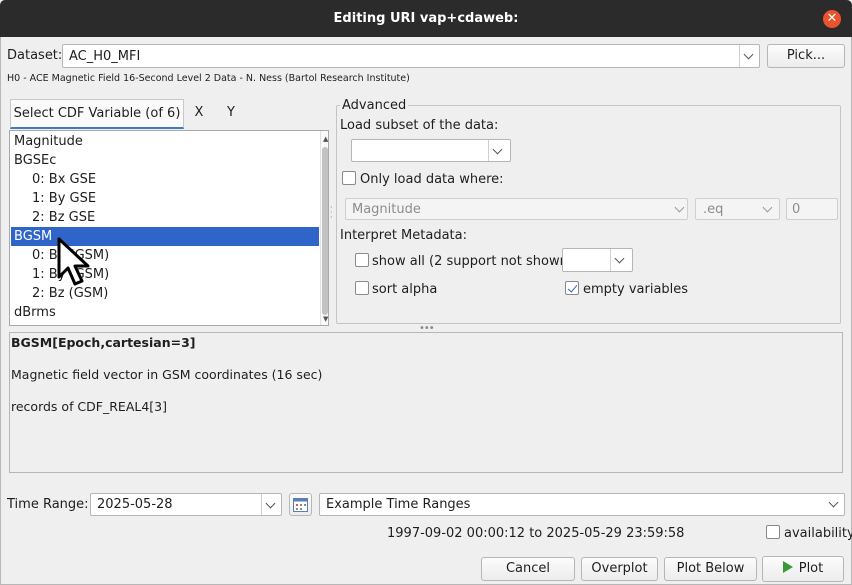 Image resolution: width=852 pixels, height=585 pixels. I want to click on sort-alpha-label: sort alpha, so click(405, 289).